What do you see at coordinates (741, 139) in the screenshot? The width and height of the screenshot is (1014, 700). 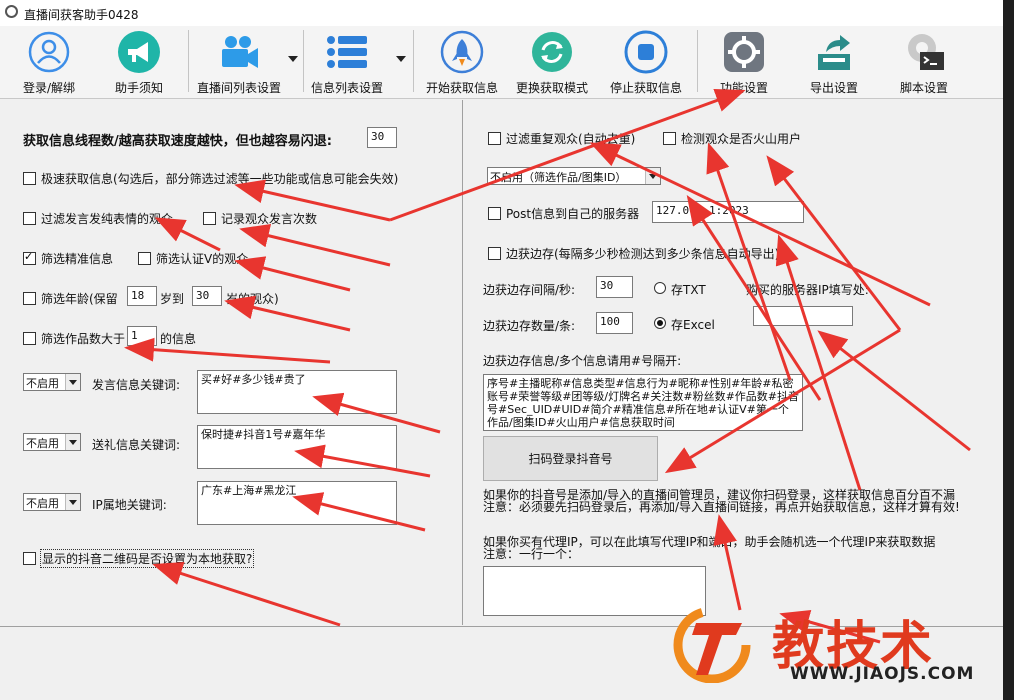 I see `check-huoshan-label: 检测观众是否火山用户` at bounding box center [741, 139].